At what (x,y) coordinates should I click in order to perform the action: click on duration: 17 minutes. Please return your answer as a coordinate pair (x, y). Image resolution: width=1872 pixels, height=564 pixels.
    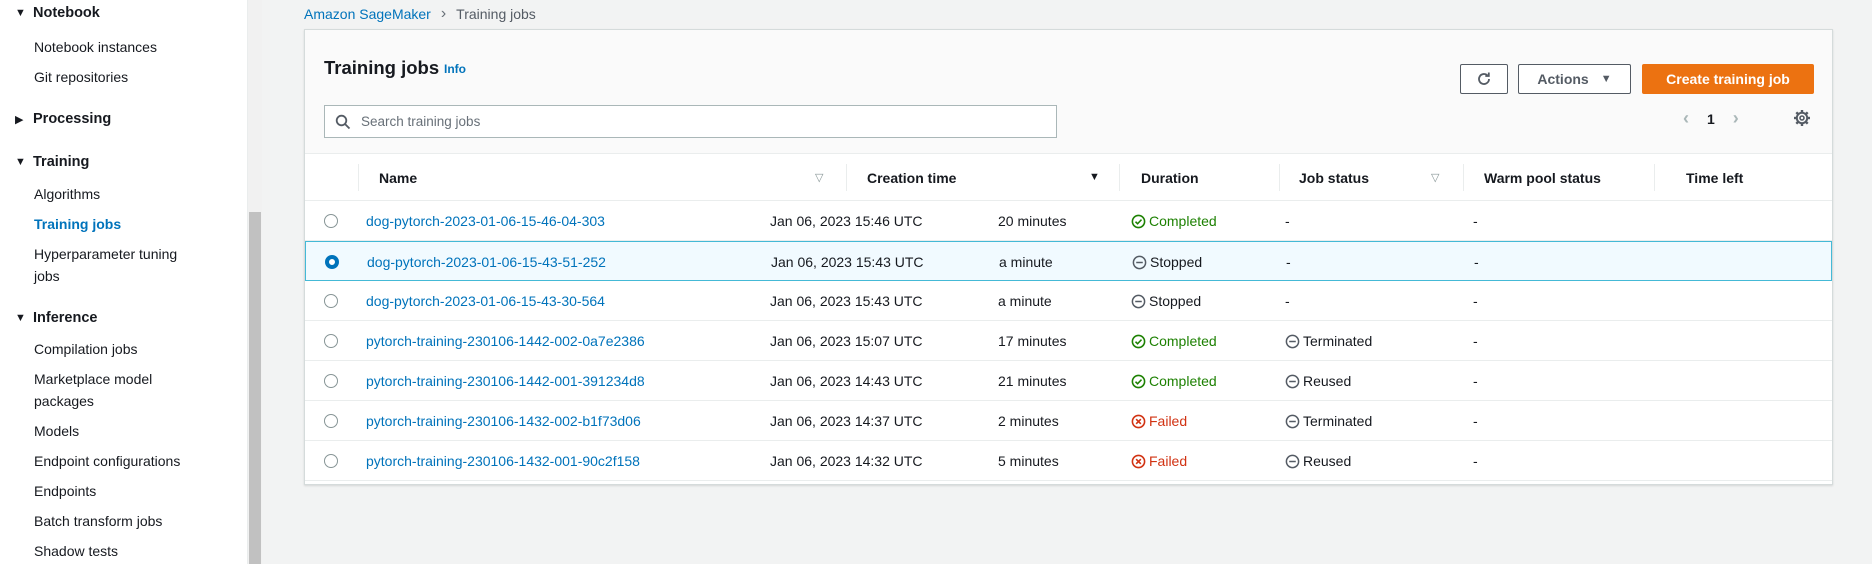
    Looking at the image, I should click on (1032, 341).